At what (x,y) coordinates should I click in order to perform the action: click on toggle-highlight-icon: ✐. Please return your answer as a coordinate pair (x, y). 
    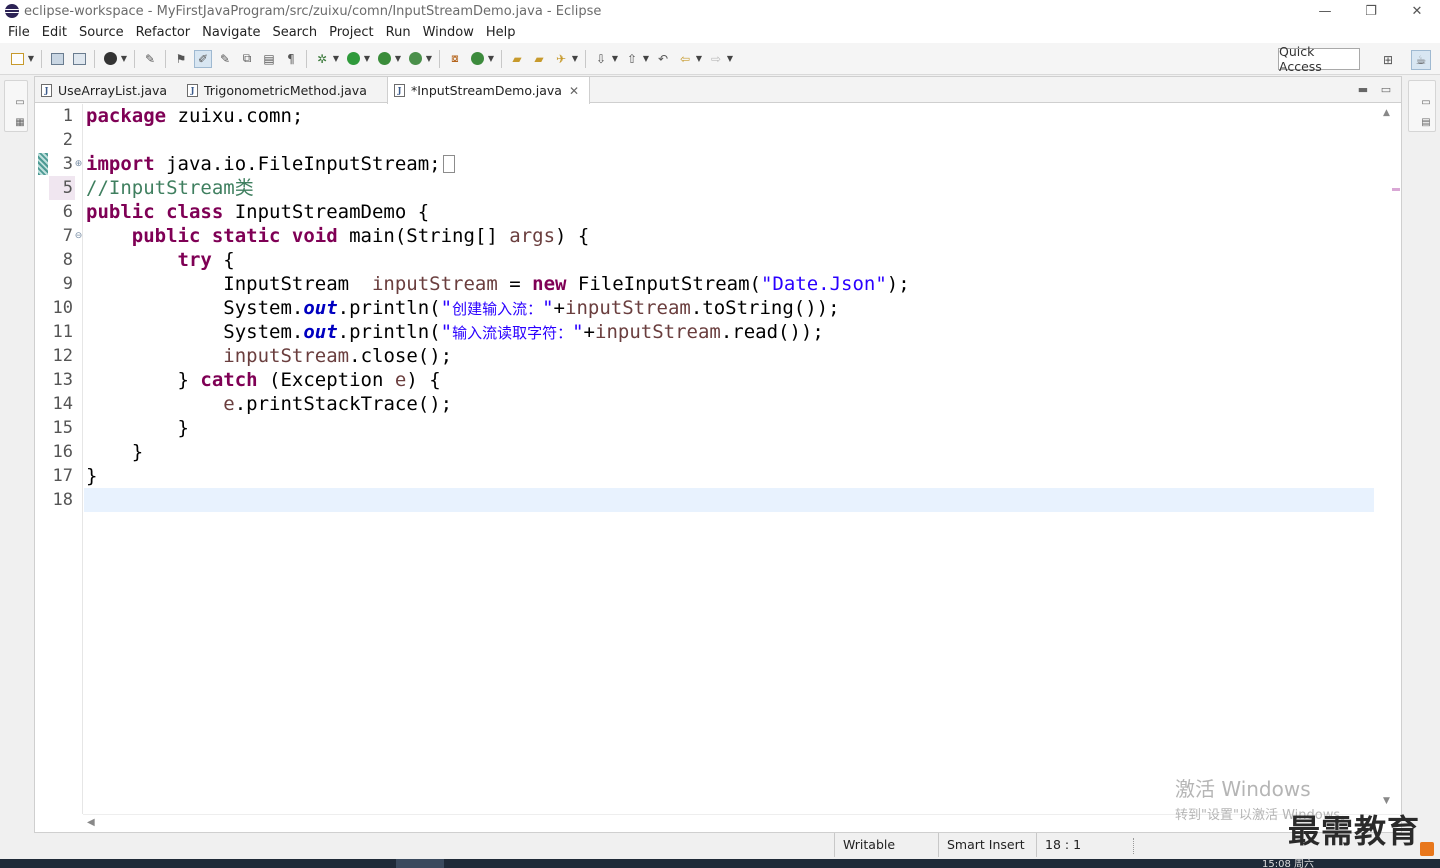
    Looking at the image, I should click on (203, 58).